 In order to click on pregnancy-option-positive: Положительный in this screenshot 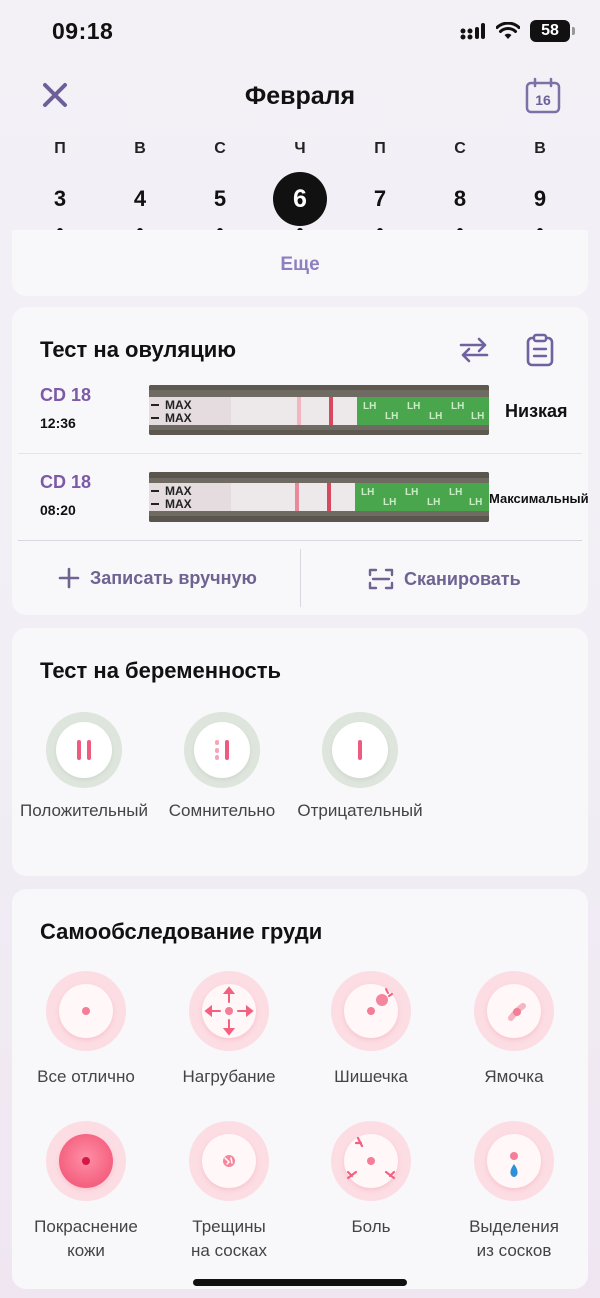, I will do `click(84, 766)`.